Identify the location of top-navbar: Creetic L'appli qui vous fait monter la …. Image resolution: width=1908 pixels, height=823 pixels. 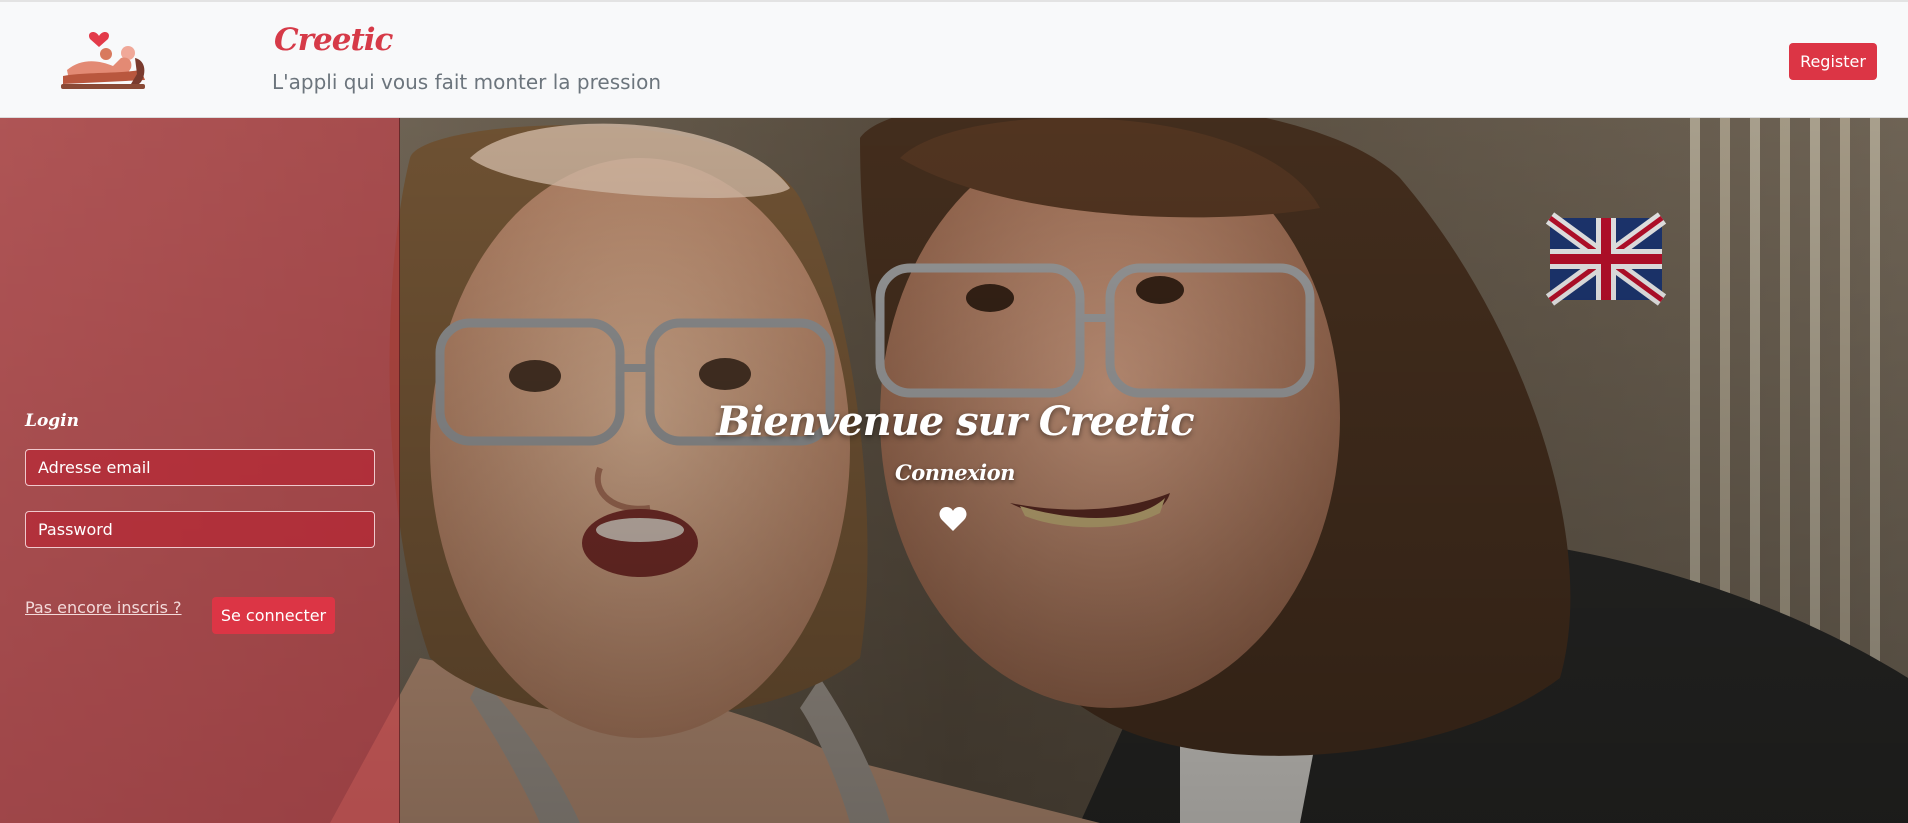
(954, 59).